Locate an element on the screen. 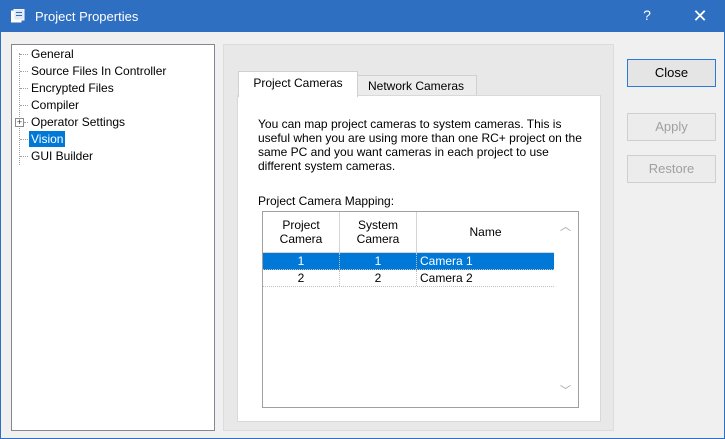 This screenshot has height=439, width=725. project-camera-cell: 1 is located at coordinates (301, 261).